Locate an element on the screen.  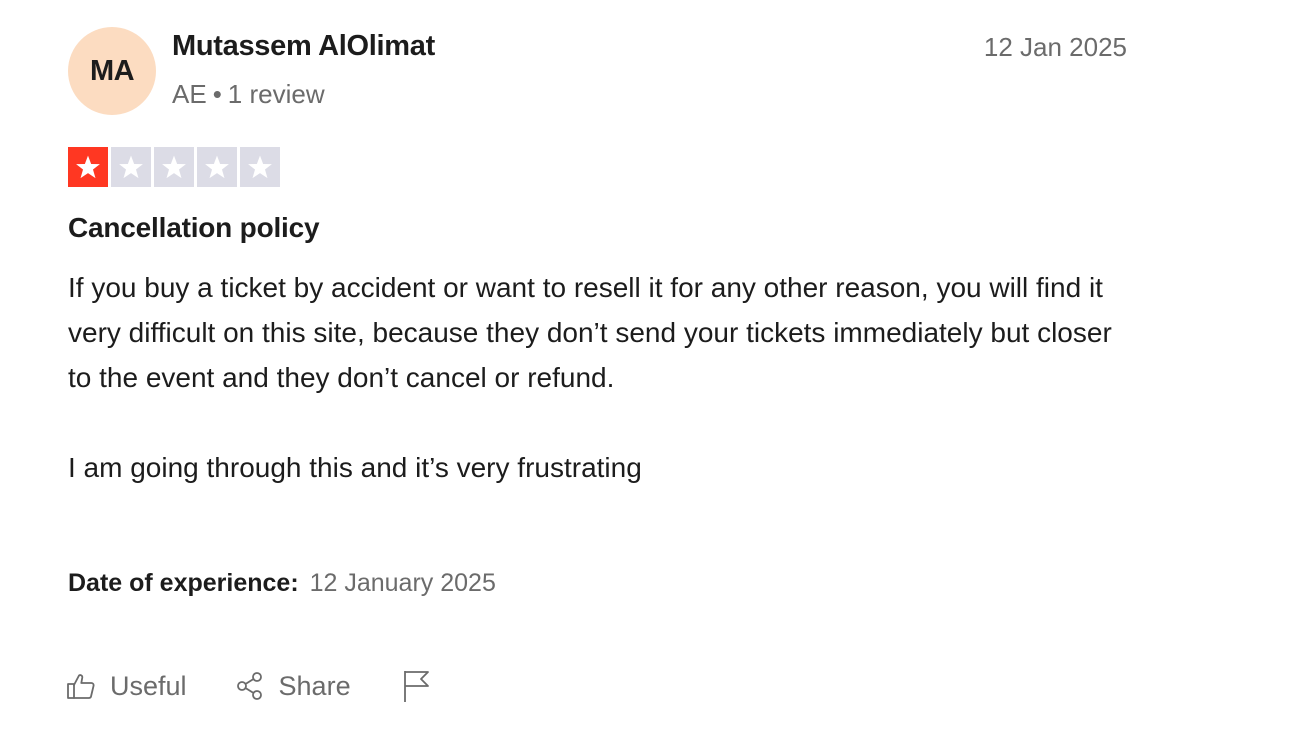
reviewer-meta: AE • 1 review is located at coordinates (248, 94).